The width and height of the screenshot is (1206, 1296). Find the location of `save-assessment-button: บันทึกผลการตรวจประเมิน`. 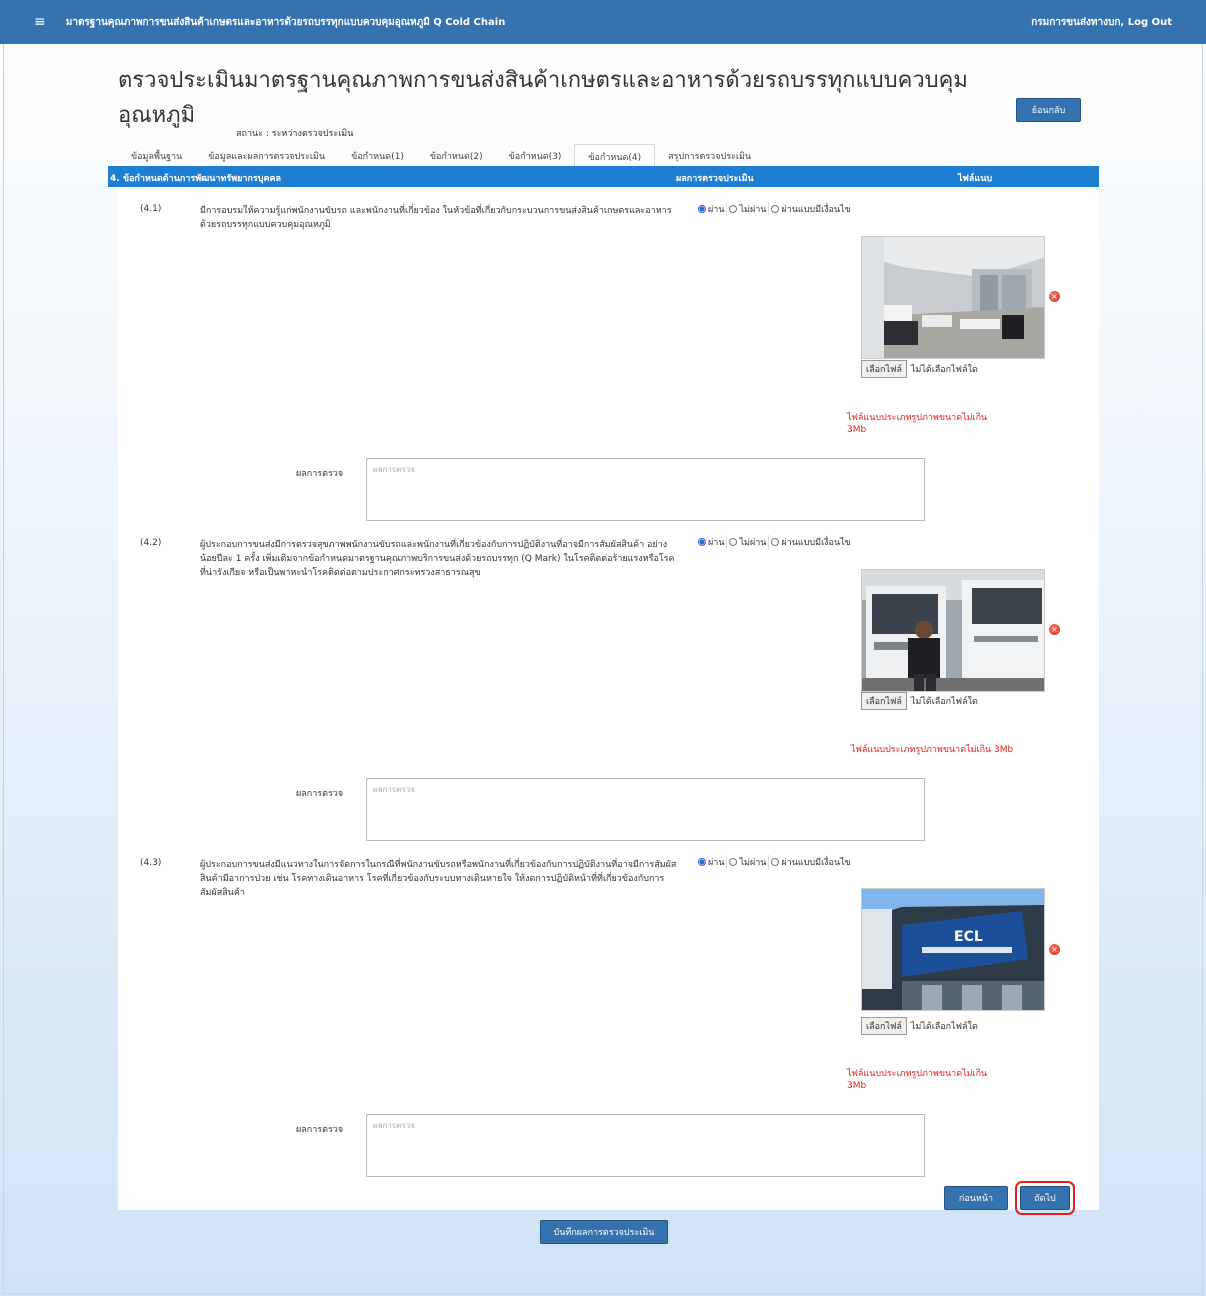

save-assessment-button: บันทึกผลการตรวจประเมิน is located at coordinates (604, 1232).